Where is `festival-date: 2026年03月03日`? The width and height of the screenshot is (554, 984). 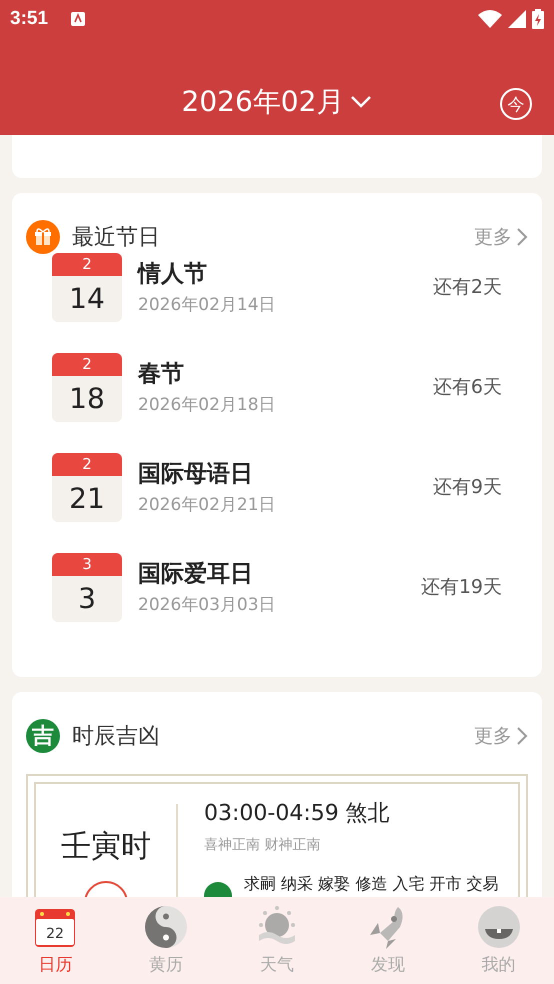 festival-date: 2026年03月03日 is located at coordinates (207, 605).